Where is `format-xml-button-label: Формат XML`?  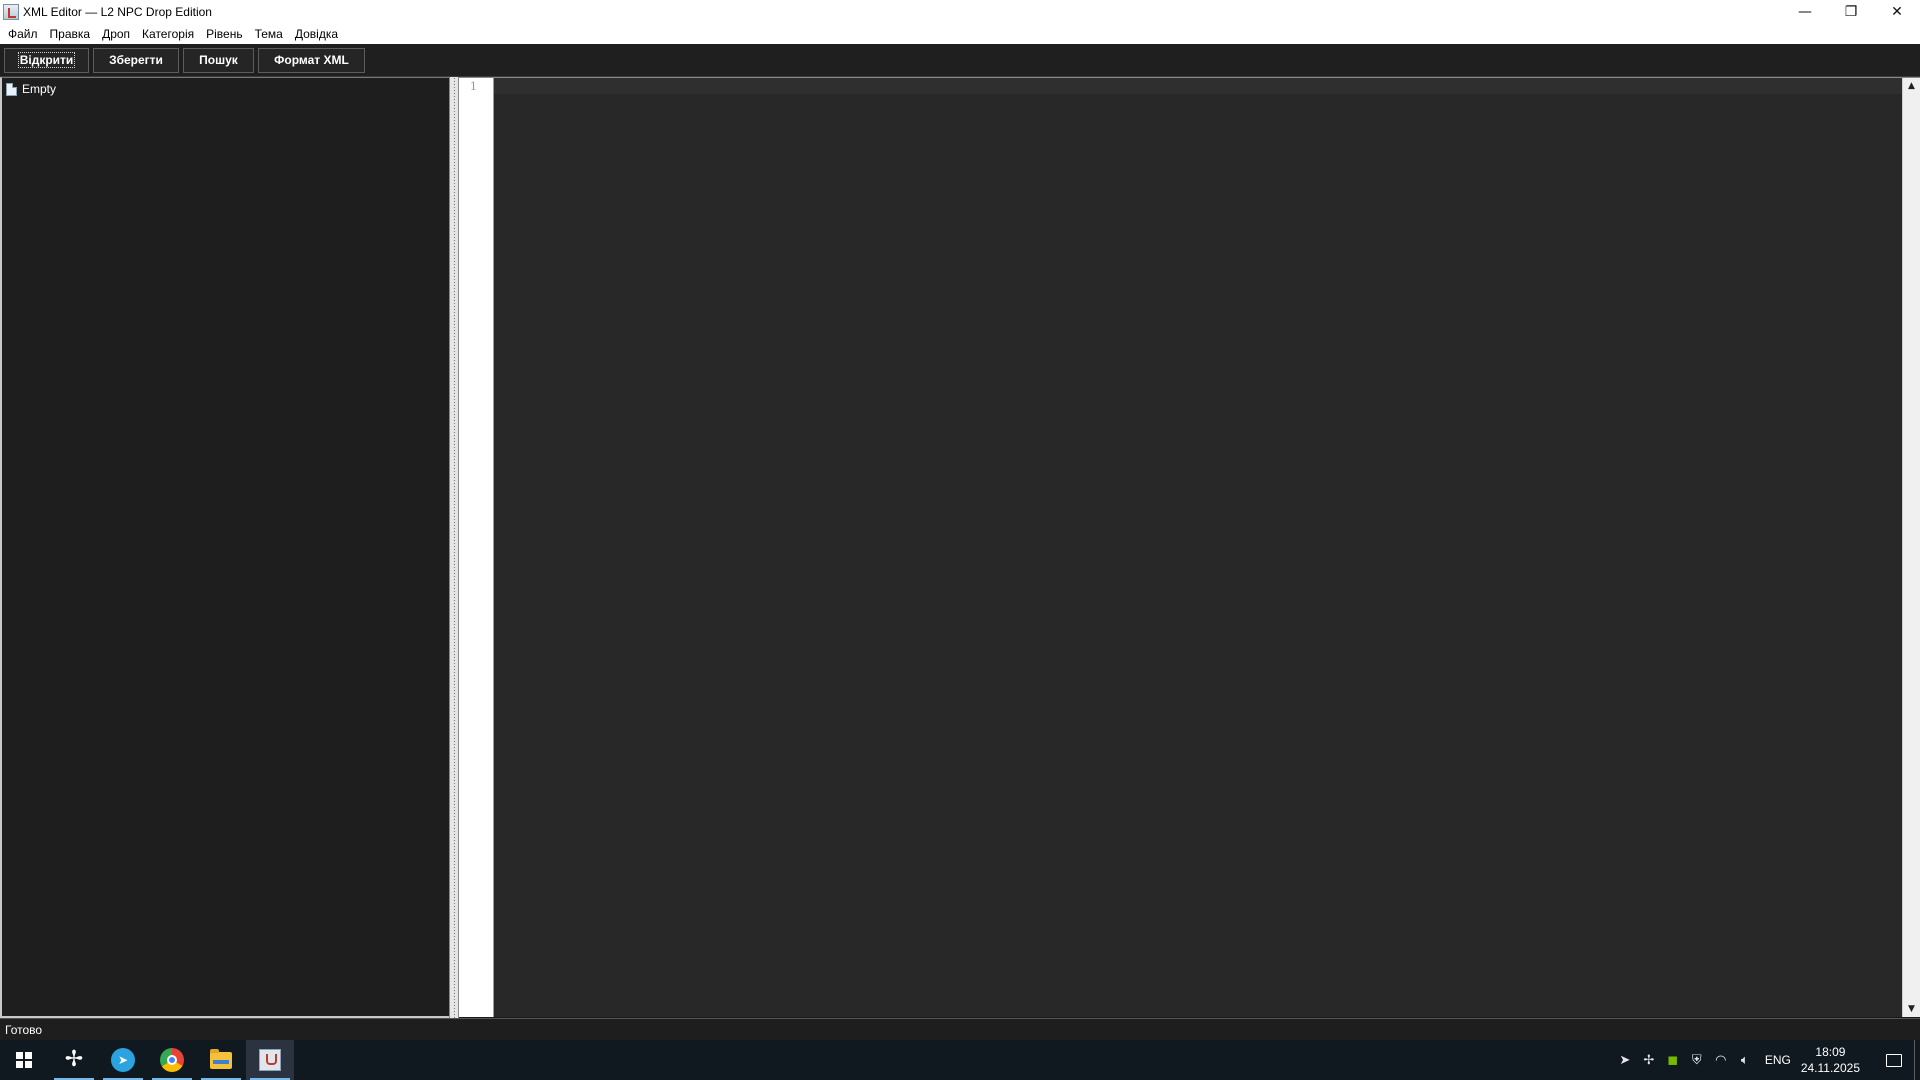 format-xml-button-label: Формат XML is located at coordinates (311, 60).